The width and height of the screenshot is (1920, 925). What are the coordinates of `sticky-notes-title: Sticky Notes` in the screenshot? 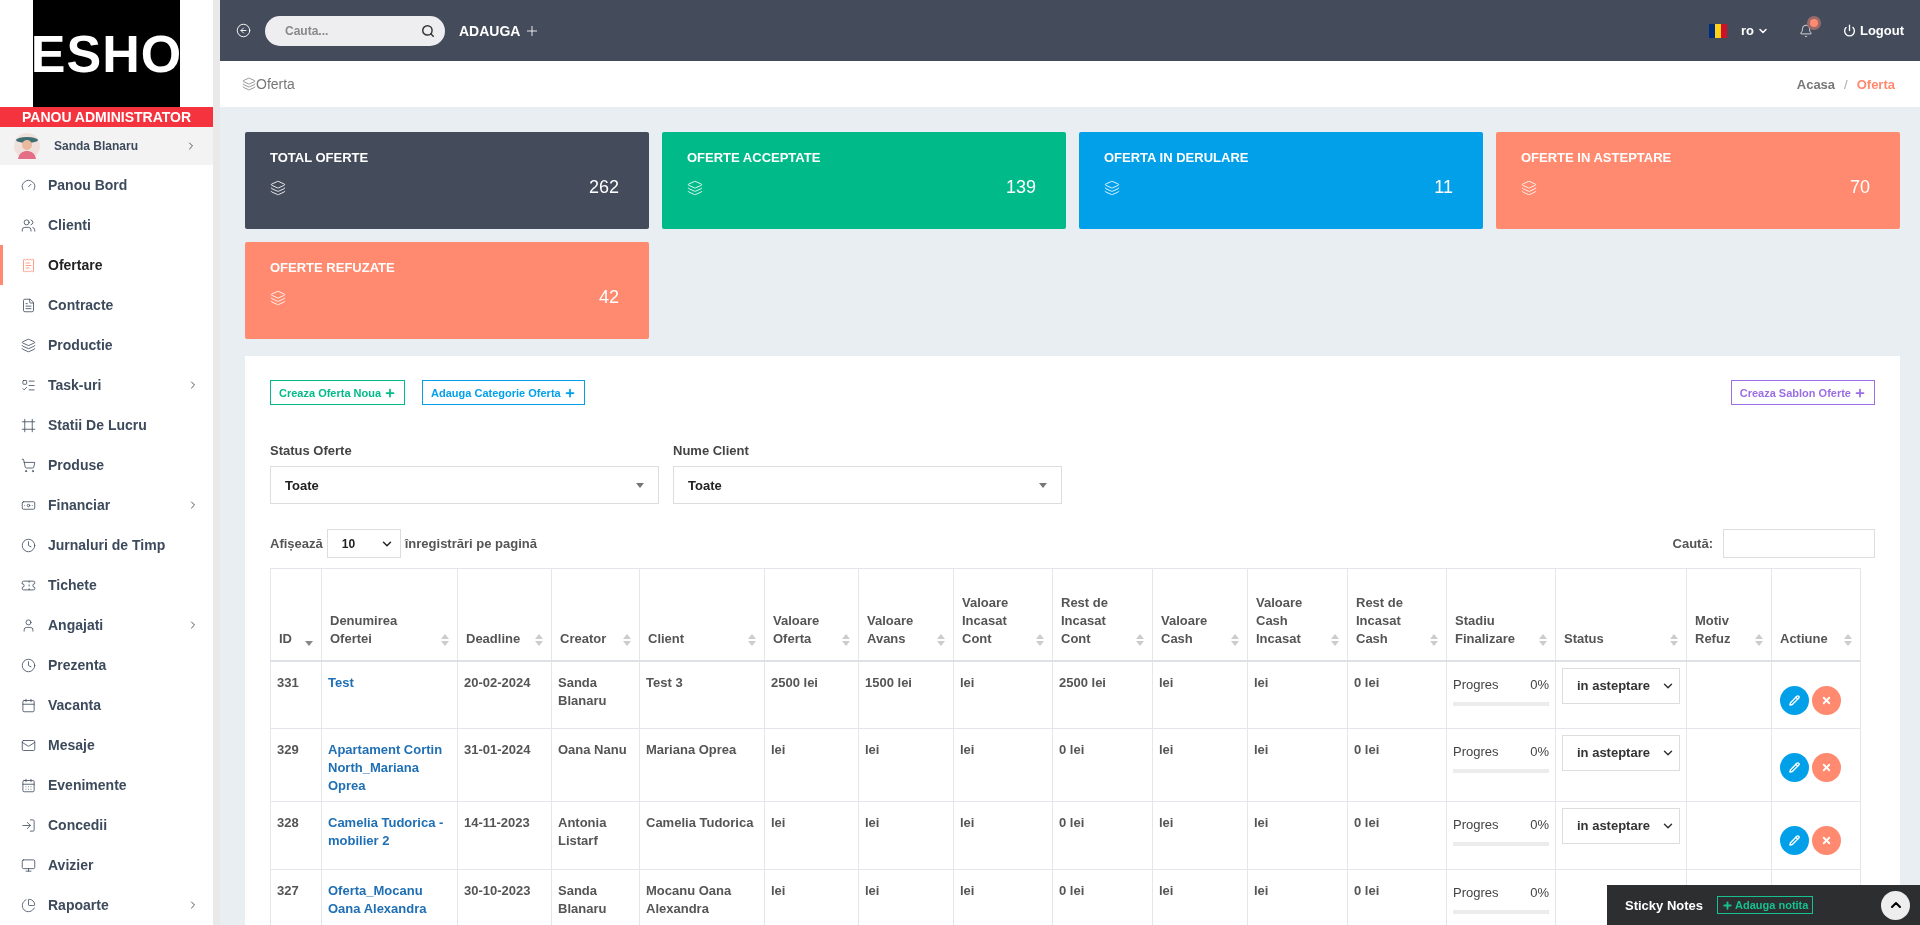 It's located at (1664, 905).